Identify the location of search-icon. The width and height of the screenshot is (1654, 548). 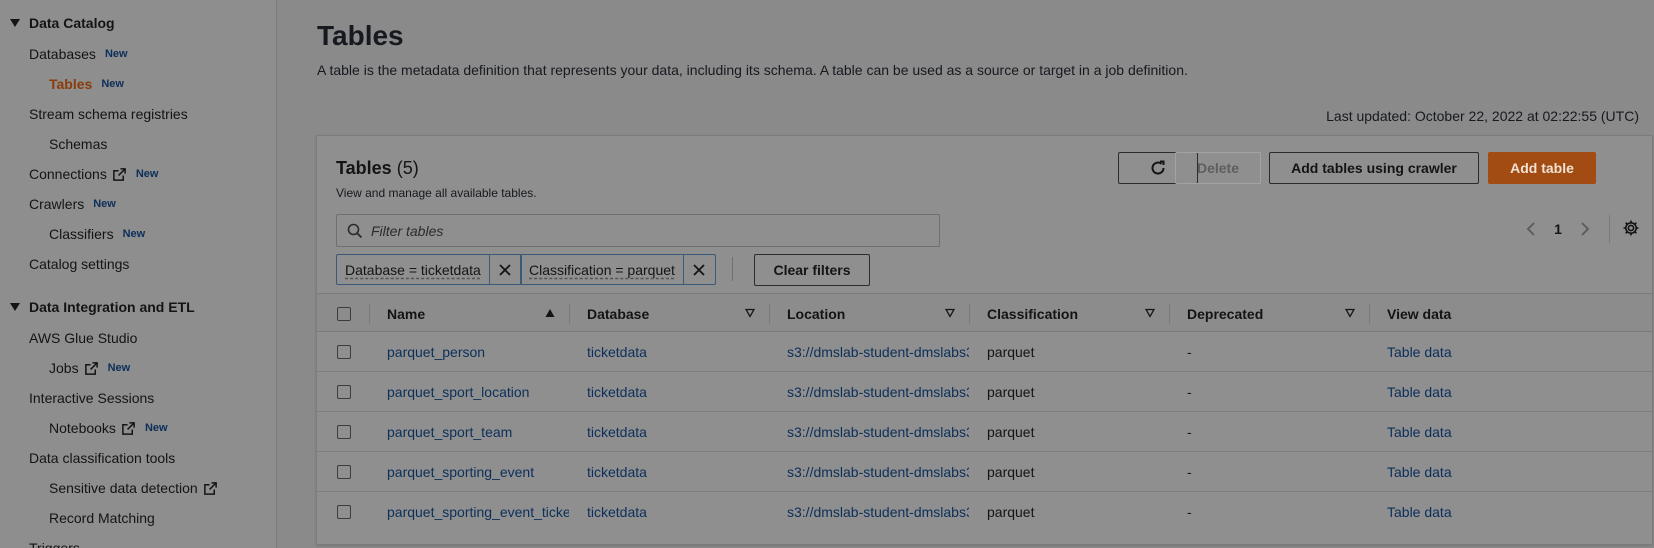
(355, 230).